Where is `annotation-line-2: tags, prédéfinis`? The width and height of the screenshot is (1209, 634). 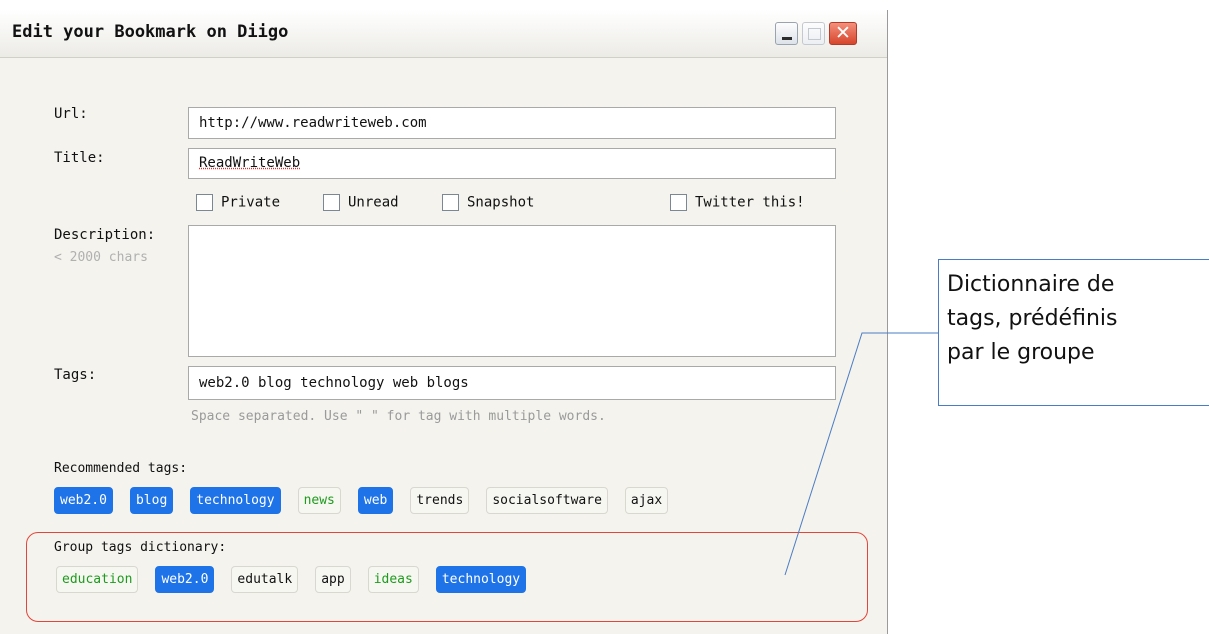 annotation-line-2: tags, prédéfinis is located at coordinates (1032, 318).